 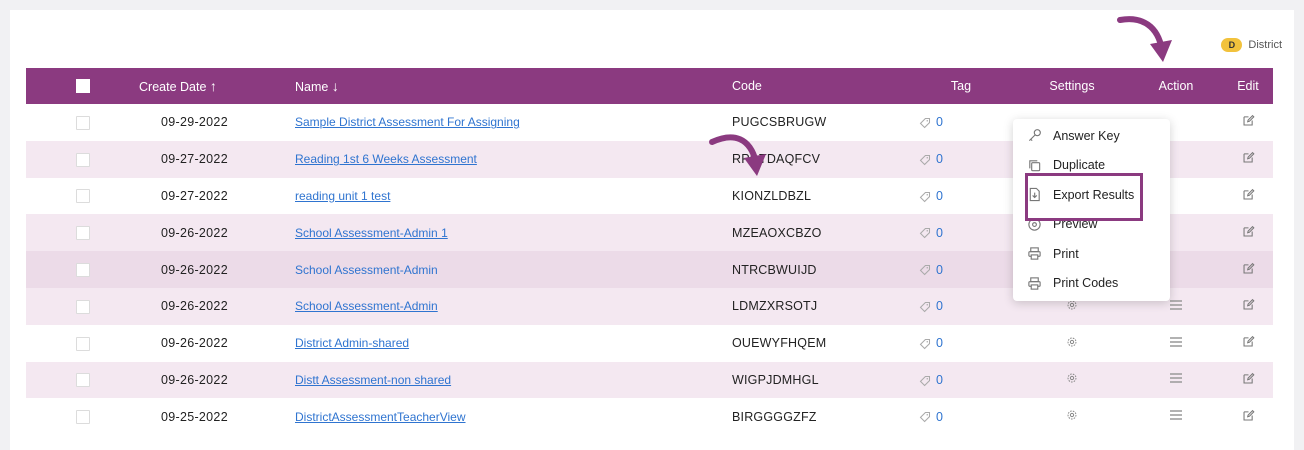 I want to click on district-badge: D, so click(x=1232, y=45).